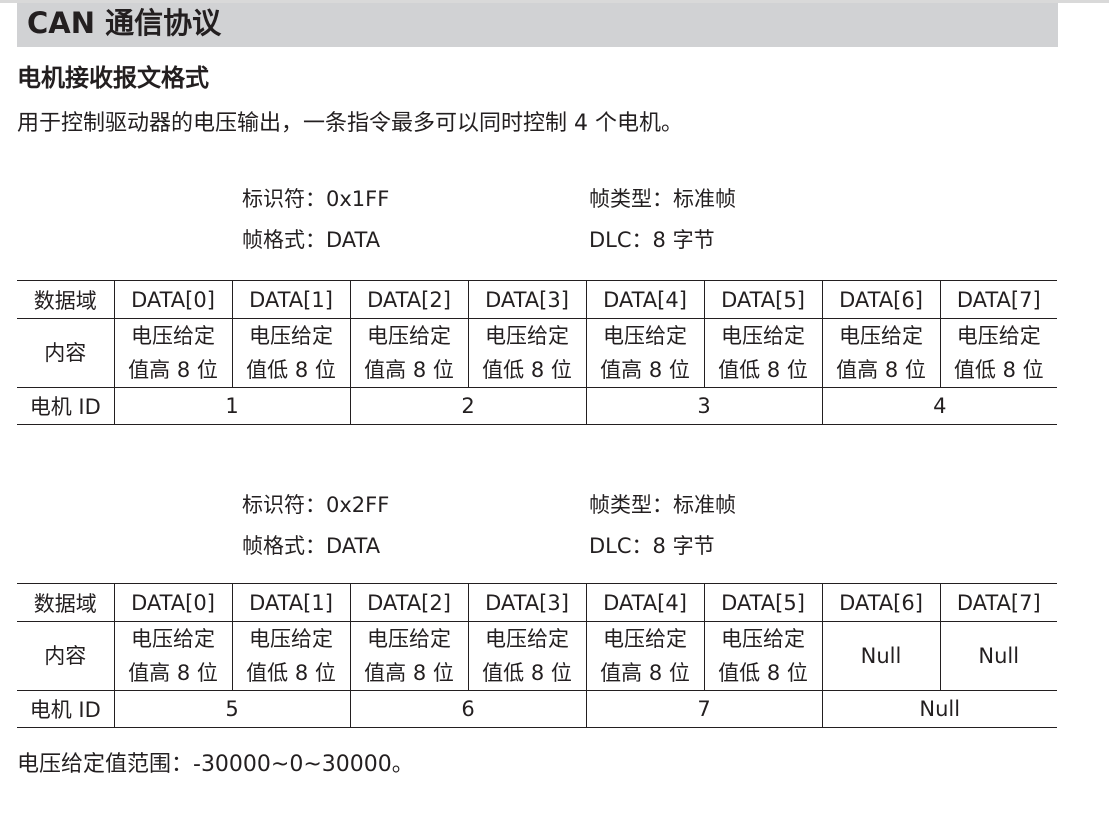 The image size is (1109, 822). Describe the element at coordinates (231, 406) in the screenshot. I see `motor-id-cell: 1` at that location.